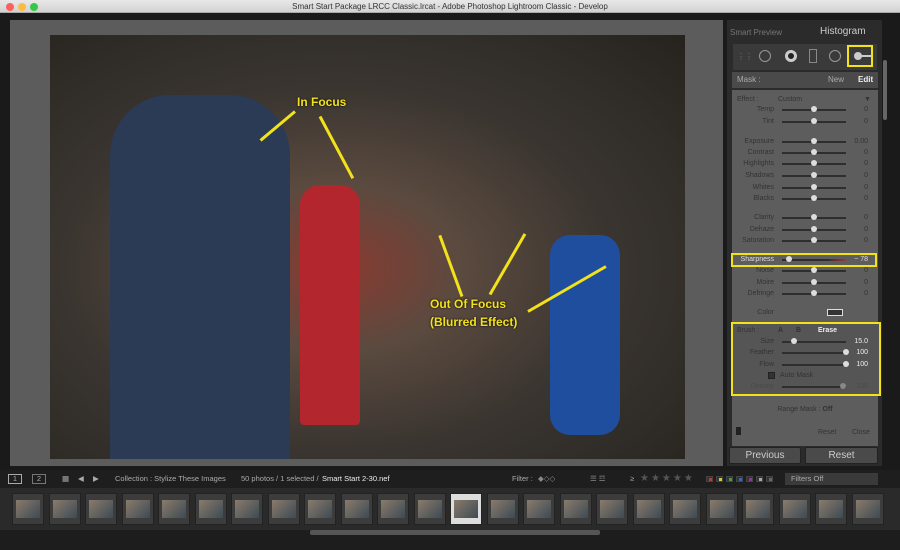  I want to click on panel-scrollbar, so click(885, 90).